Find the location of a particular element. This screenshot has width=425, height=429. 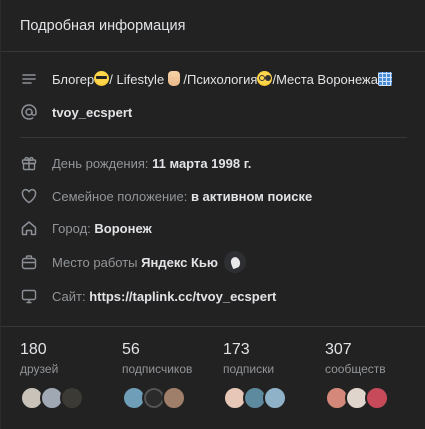

communities-counter: 307 сообществ is located at coordinates (357, 375).